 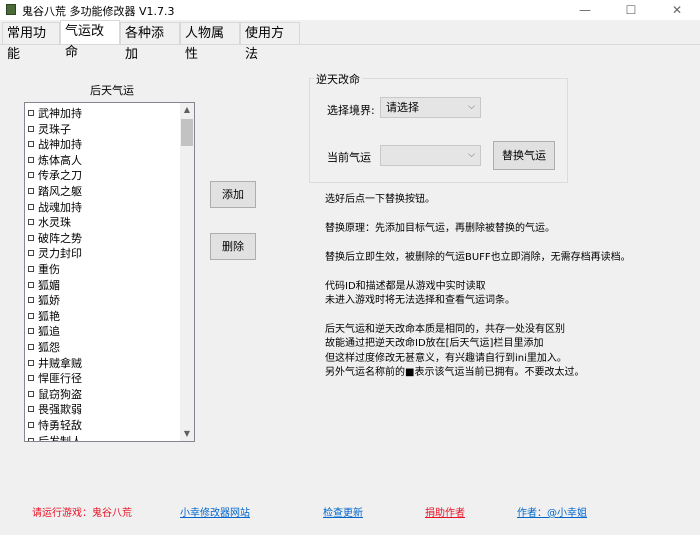 I want to click on list-item-label: 重伤, so click(x=49, y=269).